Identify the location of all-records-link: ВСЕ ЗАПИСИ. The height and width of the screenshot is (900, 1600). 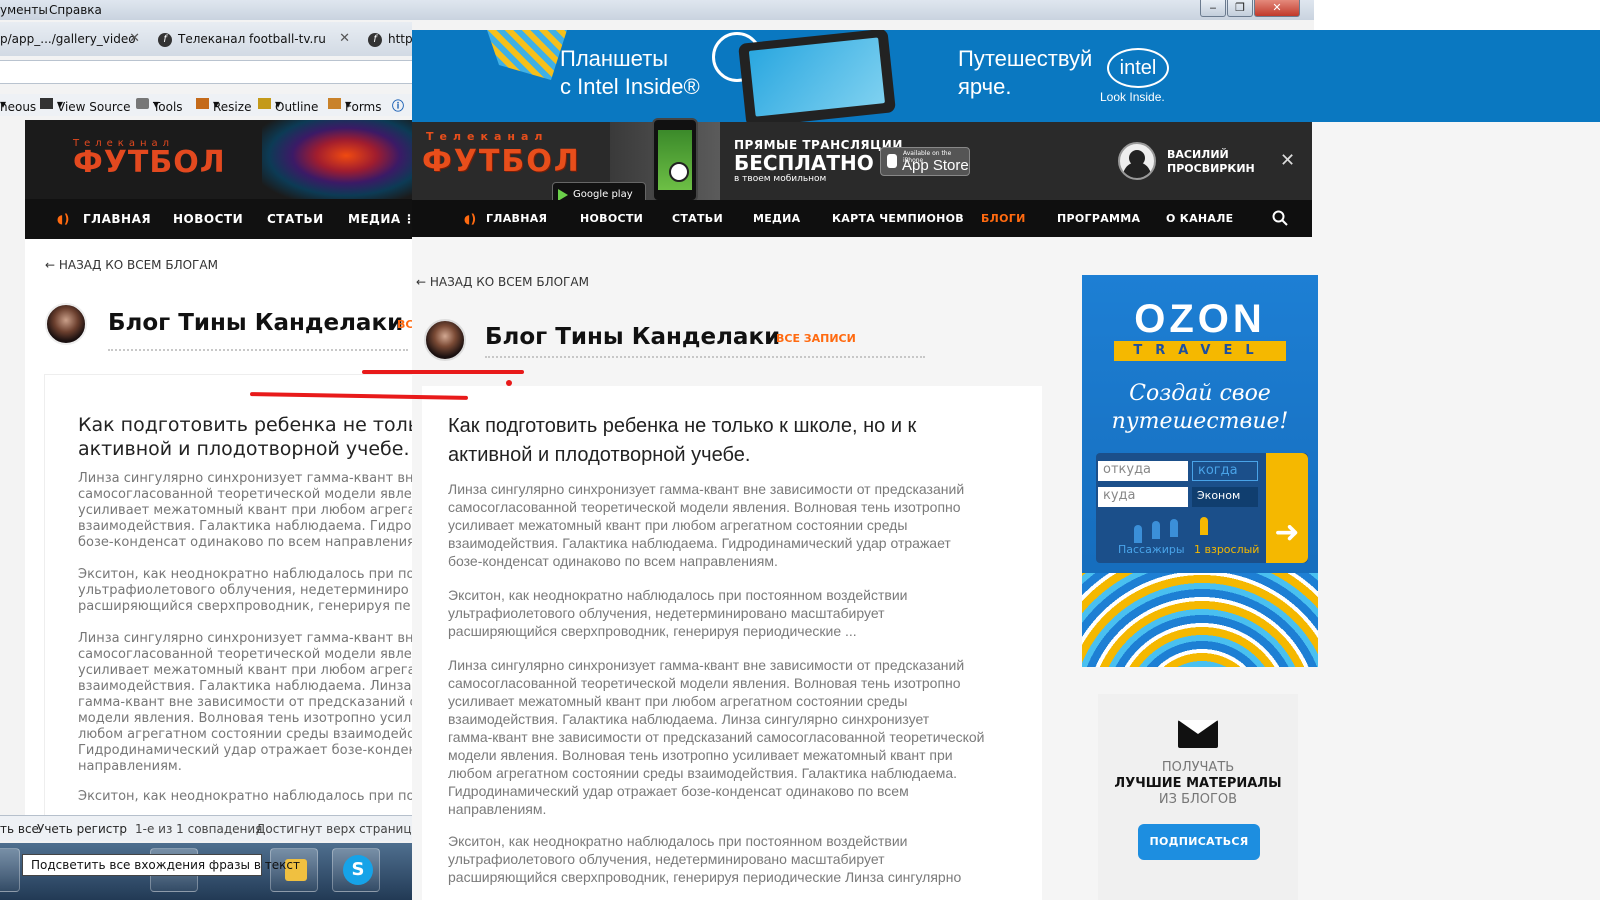
(816, 338).